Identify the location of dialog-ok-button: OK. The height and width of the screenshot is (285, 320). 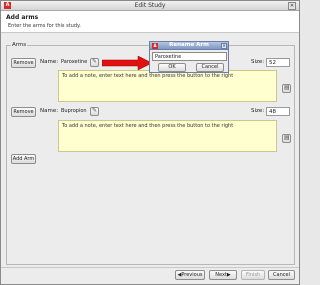
(172, 67).